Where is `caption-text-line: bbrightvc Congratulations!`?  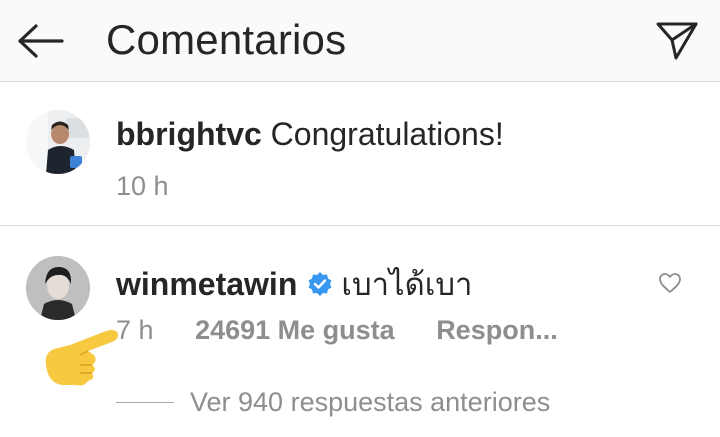
caption-text-line: bbrightvc Congratulations! is located at coordinates (310, 134).